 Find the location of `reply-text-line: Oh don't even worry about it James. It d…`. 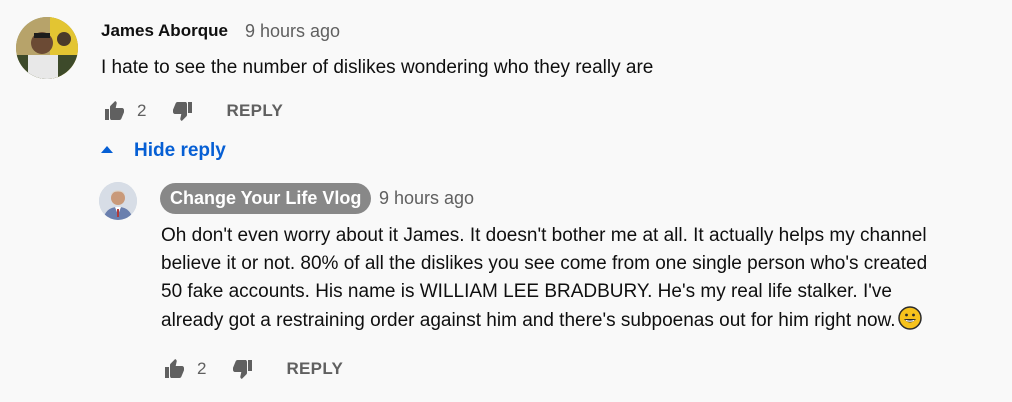

reply-text-line: Oh don't even worry about it James. It d… is located at coordinates (544, 235).